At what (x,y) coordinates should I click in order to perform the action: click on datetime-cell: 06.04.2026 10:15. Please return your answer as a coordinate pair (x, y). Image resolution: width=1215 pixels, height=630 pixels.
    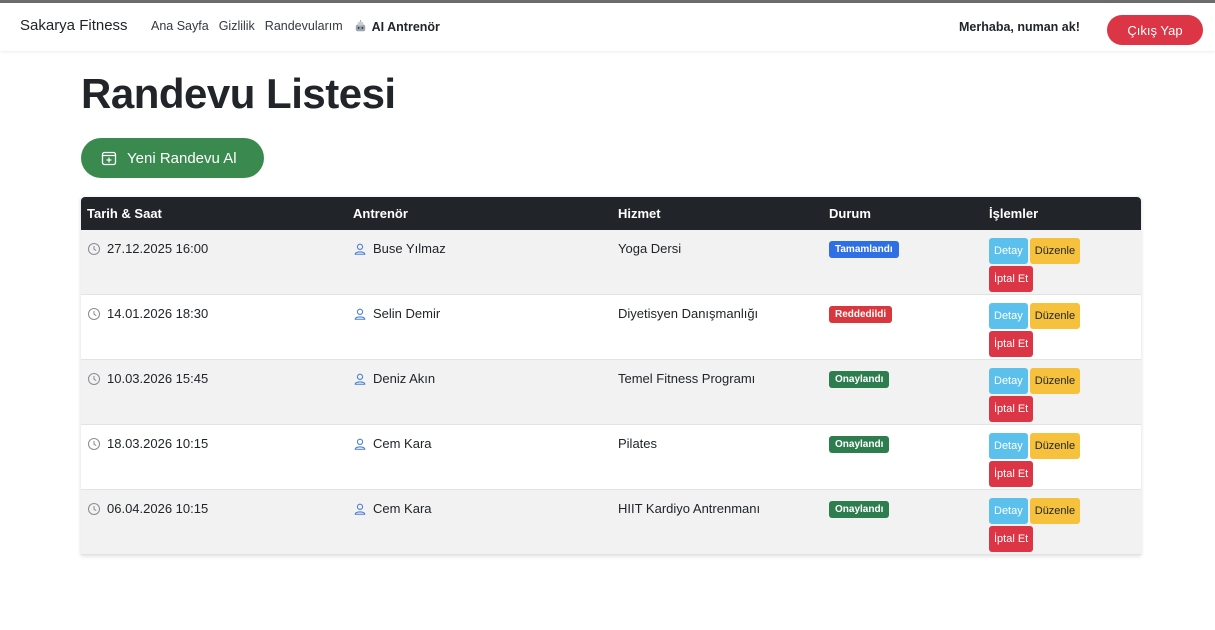
    Looking at the image, I should click on (147, 508).